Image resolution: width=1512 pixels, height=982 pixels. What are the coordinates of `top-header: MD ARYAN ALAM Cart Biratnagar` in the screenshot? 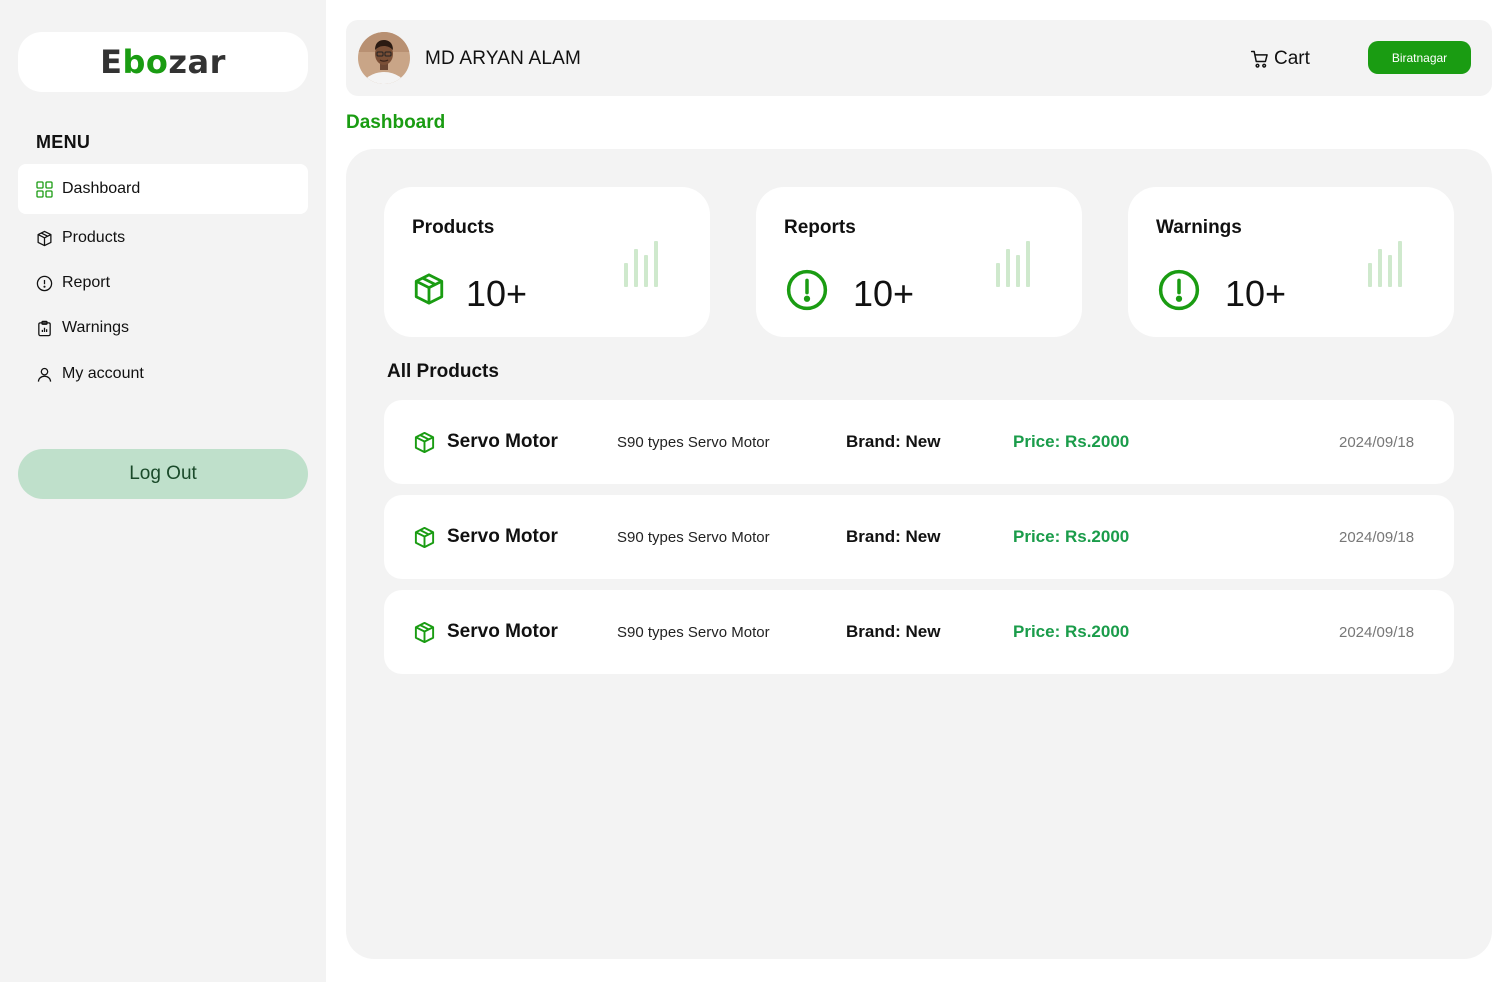 It's located at (919, 58).